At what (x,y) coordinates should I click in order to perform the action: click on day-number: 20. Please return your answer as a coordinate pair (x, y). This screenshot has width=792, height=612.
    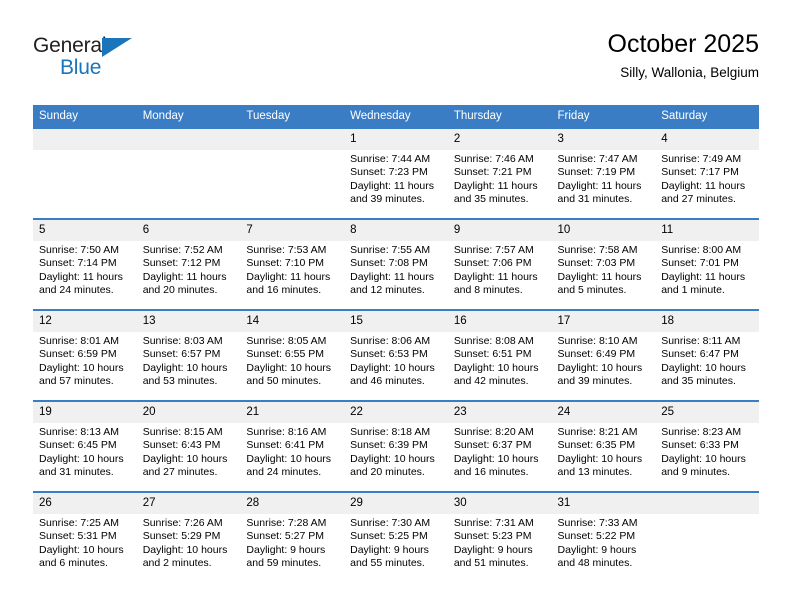
    Looking at the image, I should click on (188, 412).